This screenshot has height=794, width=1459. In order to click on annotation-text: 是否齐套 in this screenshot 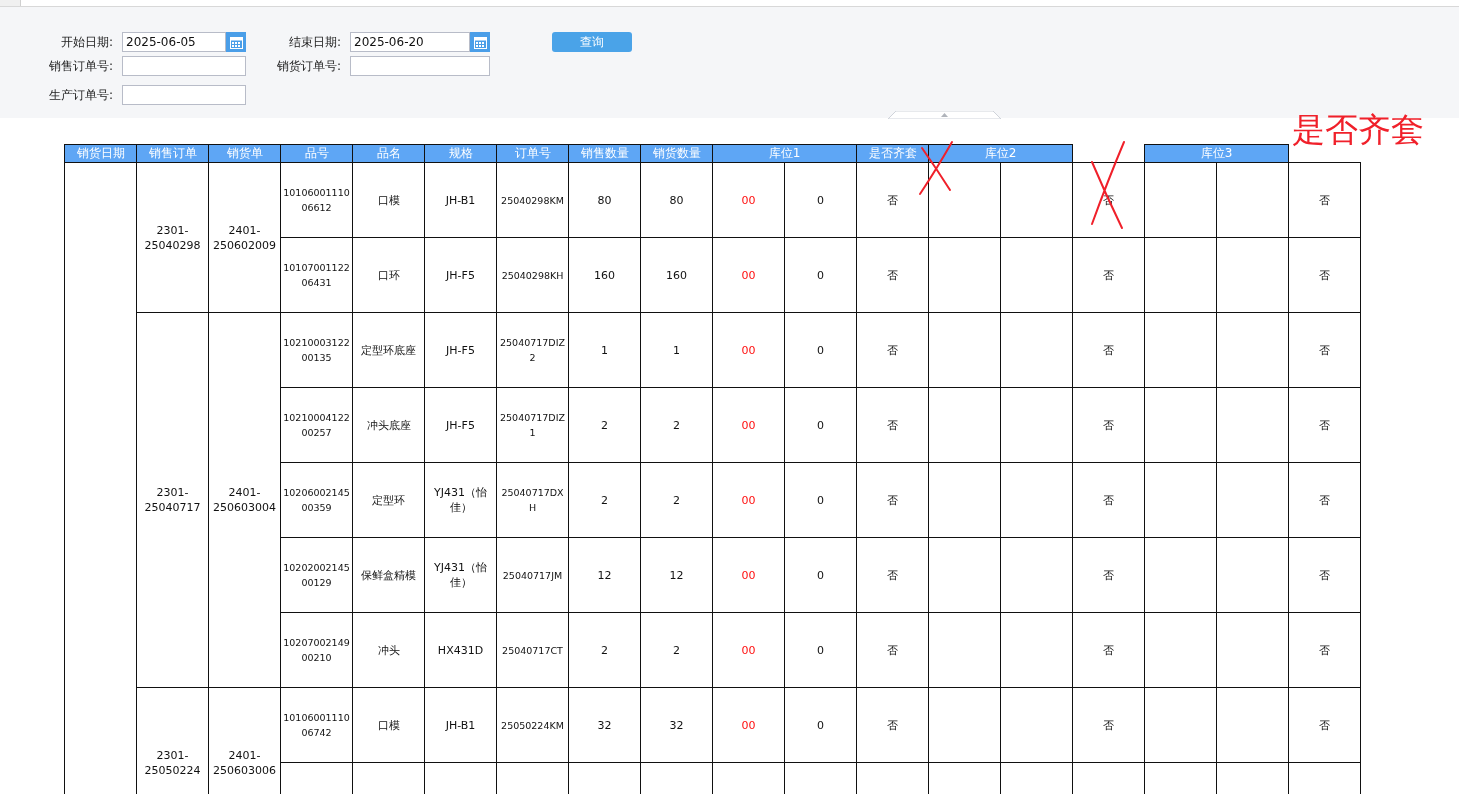, I will do `click(1358, 130)`.